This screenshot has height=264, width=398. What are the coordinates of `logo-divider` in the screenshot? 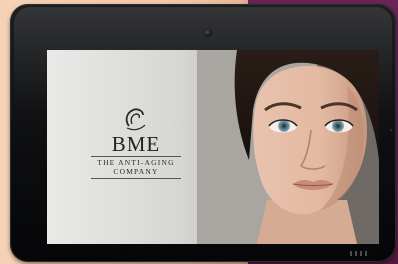 It's located at (136, 156).